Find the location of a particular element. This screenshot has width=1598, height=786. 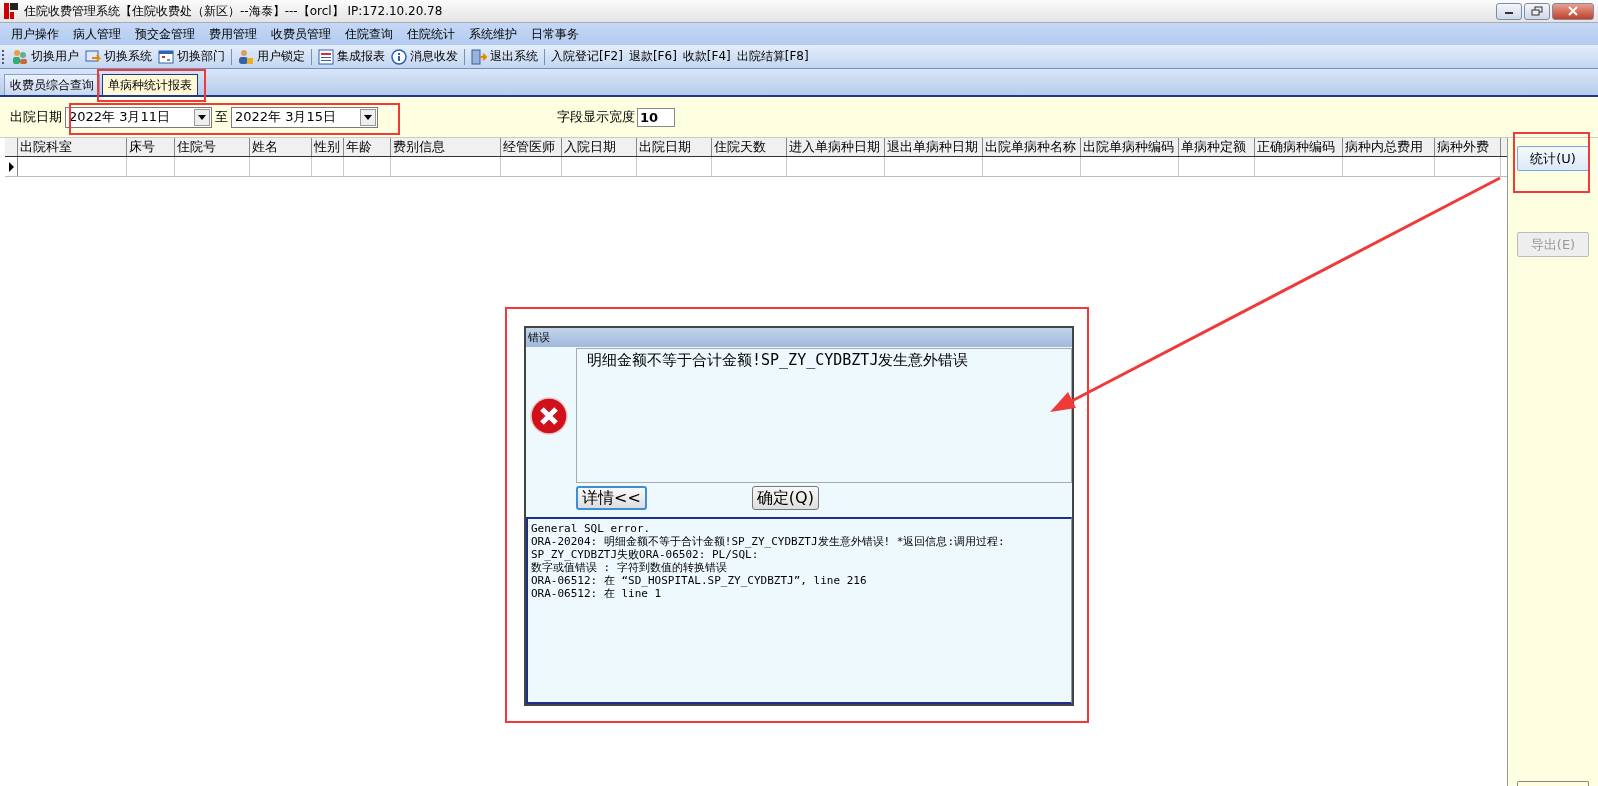

toolbar-button: 收款[F4] is located at coordinates (706, 56).